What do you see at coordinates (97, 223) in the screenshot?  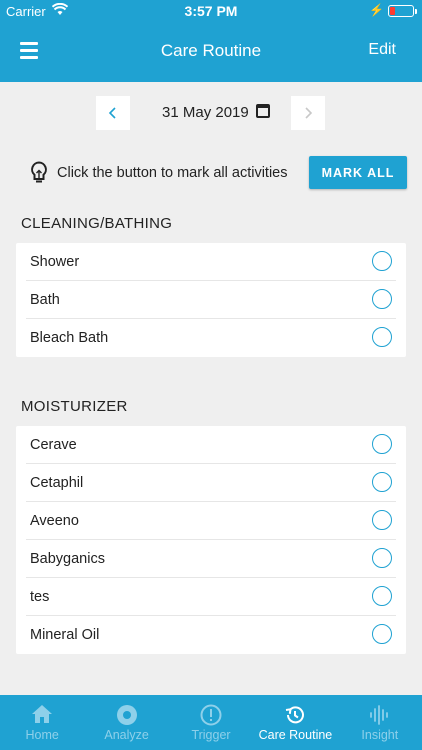 I see `section-title: CLEANING/BATHING` at bounding box center [97, 223].